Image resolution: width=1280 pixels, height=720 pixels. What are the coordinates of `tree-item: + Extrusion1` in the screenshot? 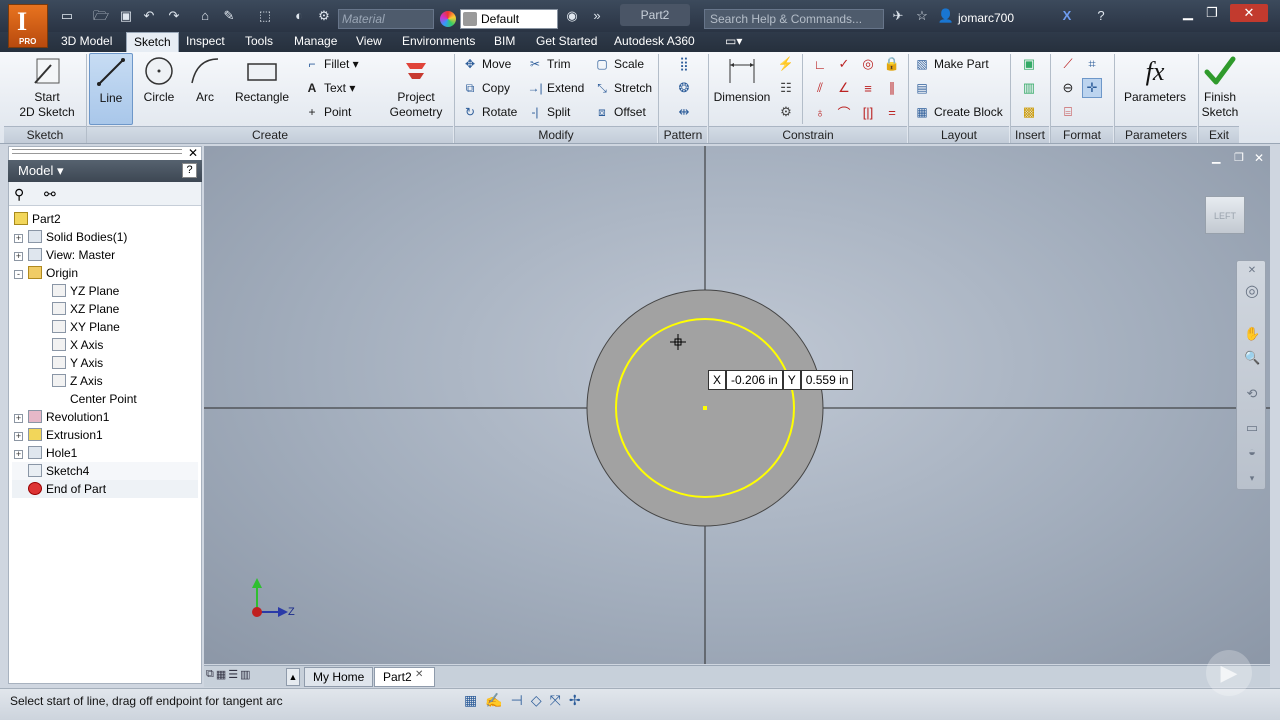 It's located at (105, 435).